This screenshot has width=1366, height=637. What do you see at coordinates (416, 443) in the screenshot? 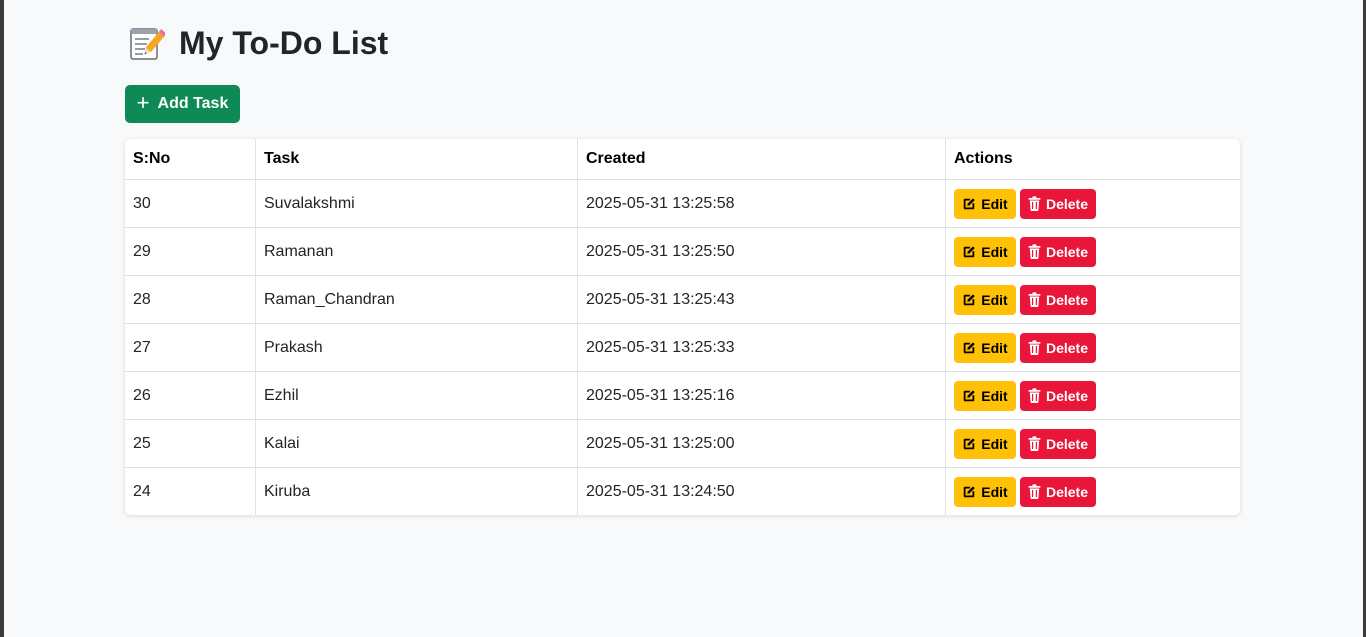
I see `cell-task: Kalai` at bounding box center [416, 443].